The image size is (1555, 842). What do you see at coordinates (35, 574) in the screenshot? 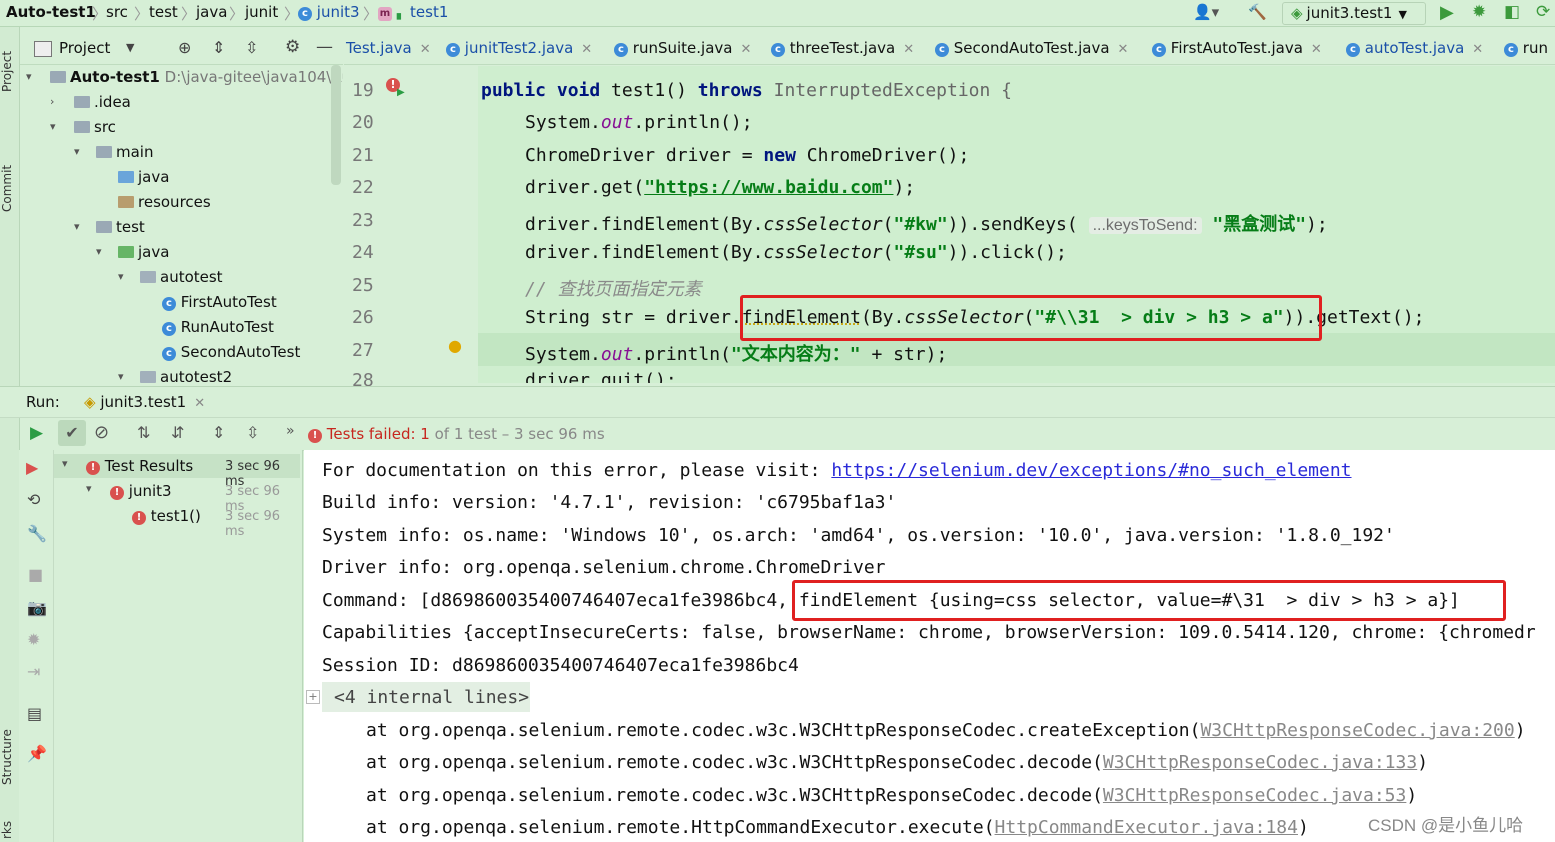
I see `stop-icon: ■` at bounding box center [35, 574].